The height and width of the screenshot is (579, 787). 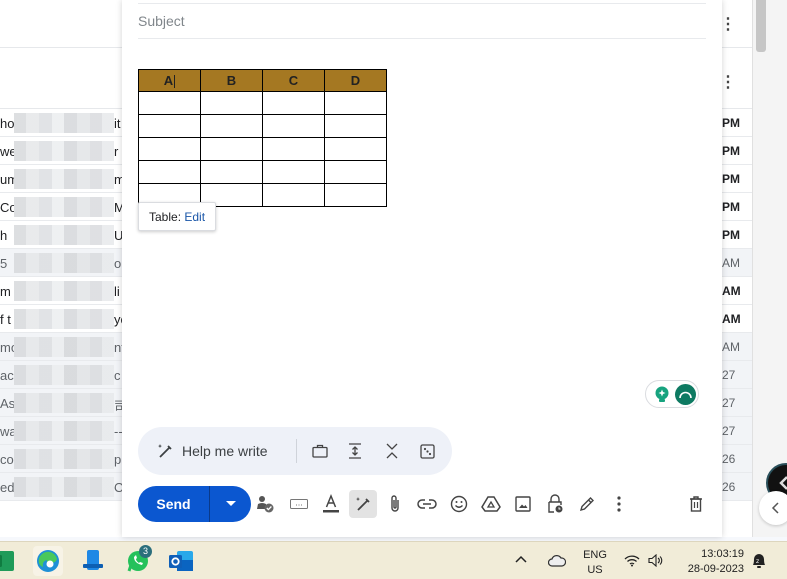 I want to click on mail-time: 26, so click(x=729, y=459).